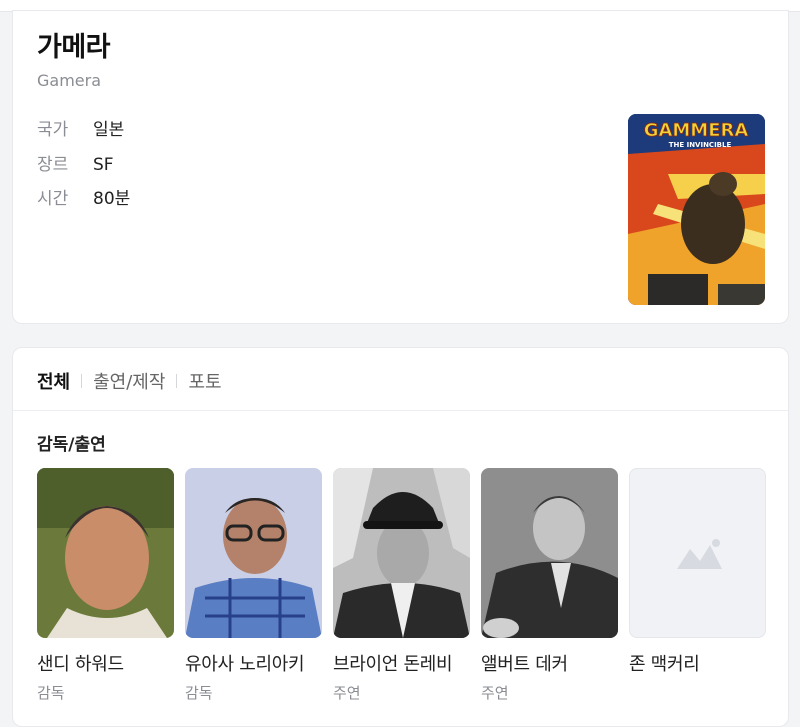  I want to click on person-card: 앨버트 데커 주연, so click(549, 585).